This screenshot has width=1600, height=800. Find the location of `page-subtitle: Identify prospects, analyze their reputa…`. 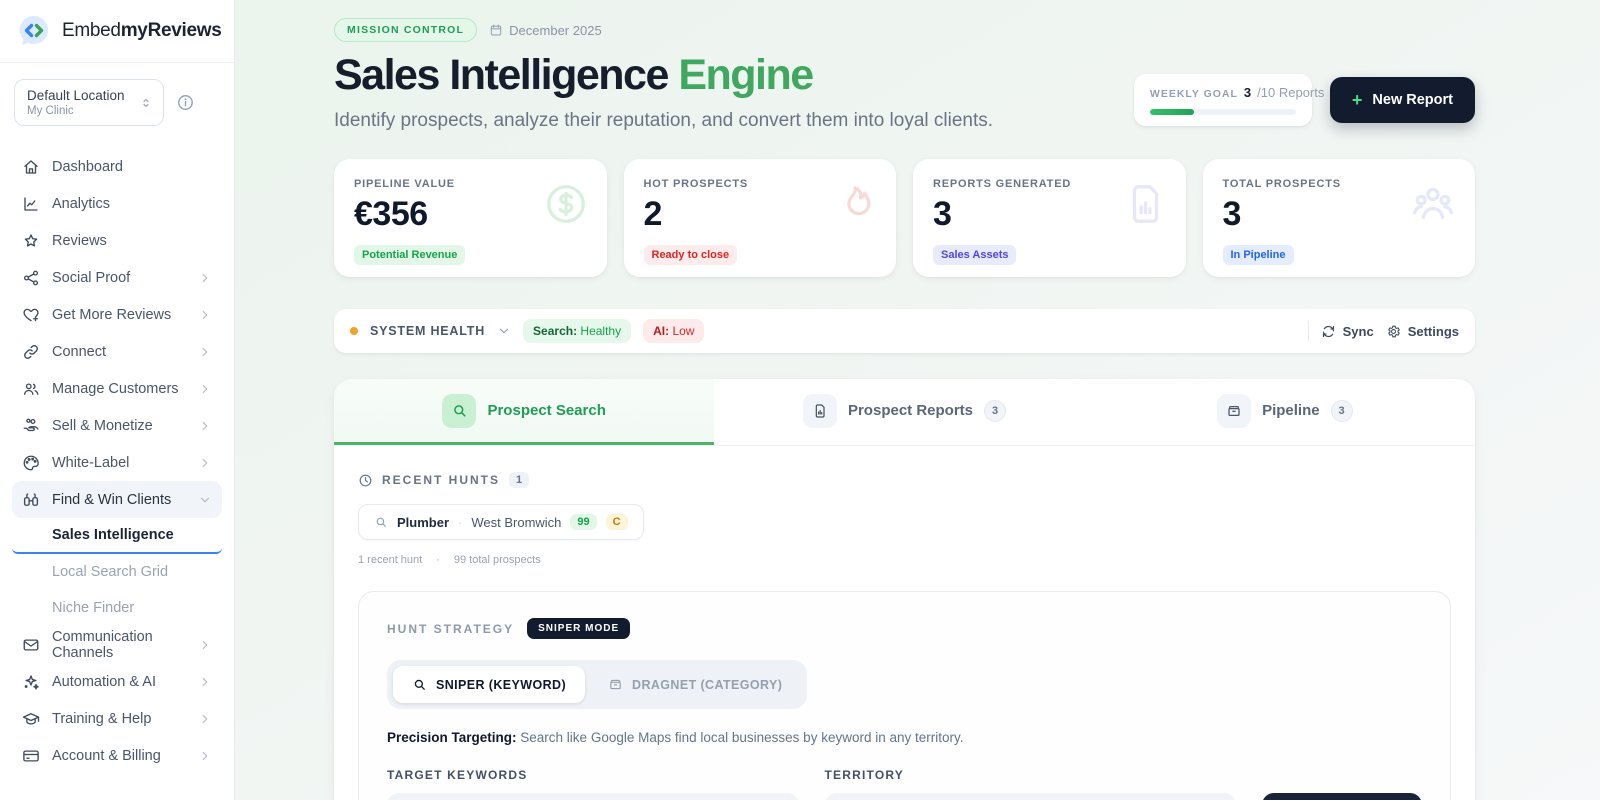

page-subtitle: Identify prospects, analyze their reputa… is located at coordinates (664, 120).